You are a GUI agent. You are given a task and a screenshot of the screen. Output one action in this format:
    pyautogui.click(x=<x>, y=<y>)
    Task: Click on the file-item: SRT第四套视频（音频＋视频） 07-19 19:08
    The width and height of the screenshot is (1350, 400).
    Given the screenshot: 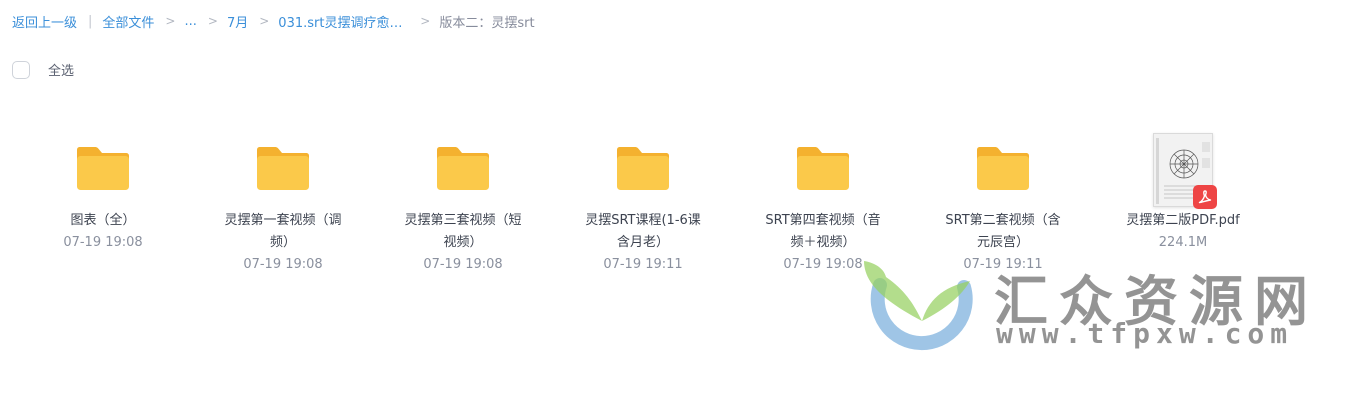 What is the action you would take?
    pyautogui.click(x=823, y=201)
    